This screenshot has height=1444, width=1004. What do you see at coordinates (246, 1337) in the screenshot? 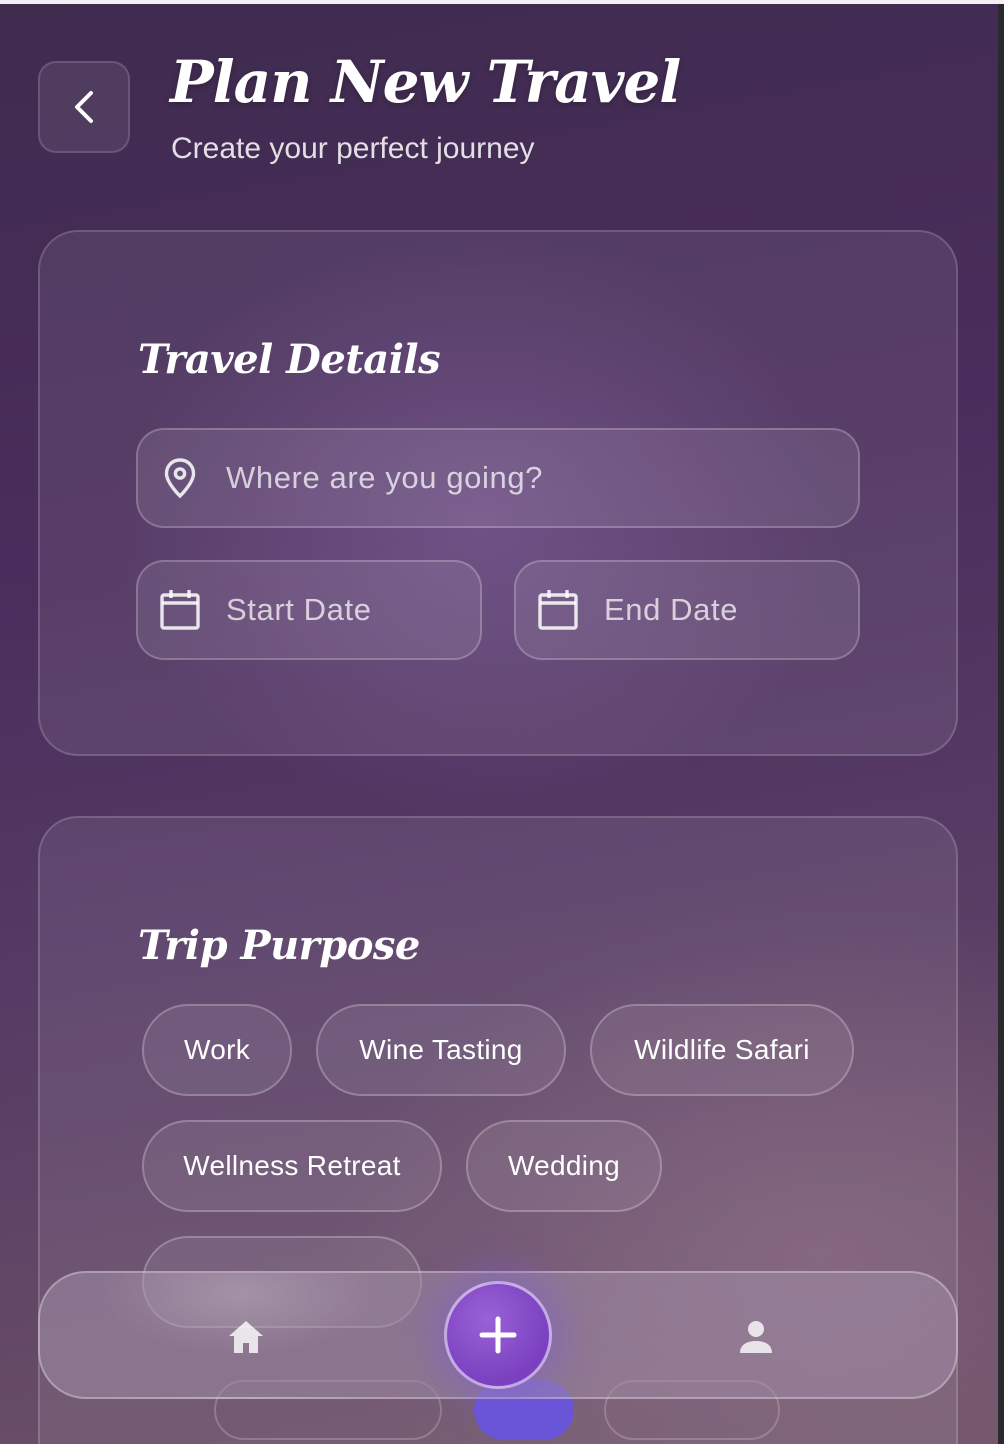
I see `home-icon` at bounding box center [246, 1337].